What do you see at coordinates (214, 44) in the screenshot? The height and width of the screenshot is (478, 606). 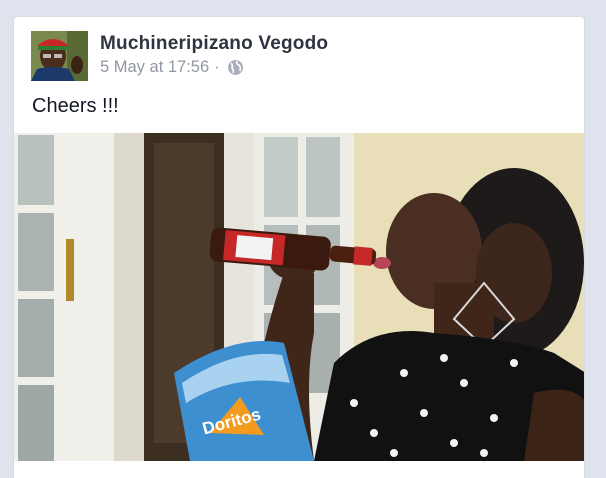 I see `author-name: Muchineripizano Vegodo` at bounding box center [214, 44].